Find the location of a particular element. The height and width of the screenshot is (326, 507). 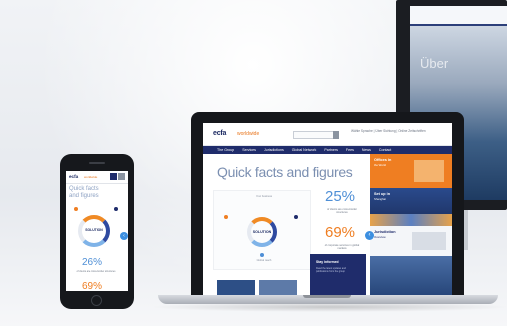

nav-item-fees: Fees is located at coordinates (350, 150).